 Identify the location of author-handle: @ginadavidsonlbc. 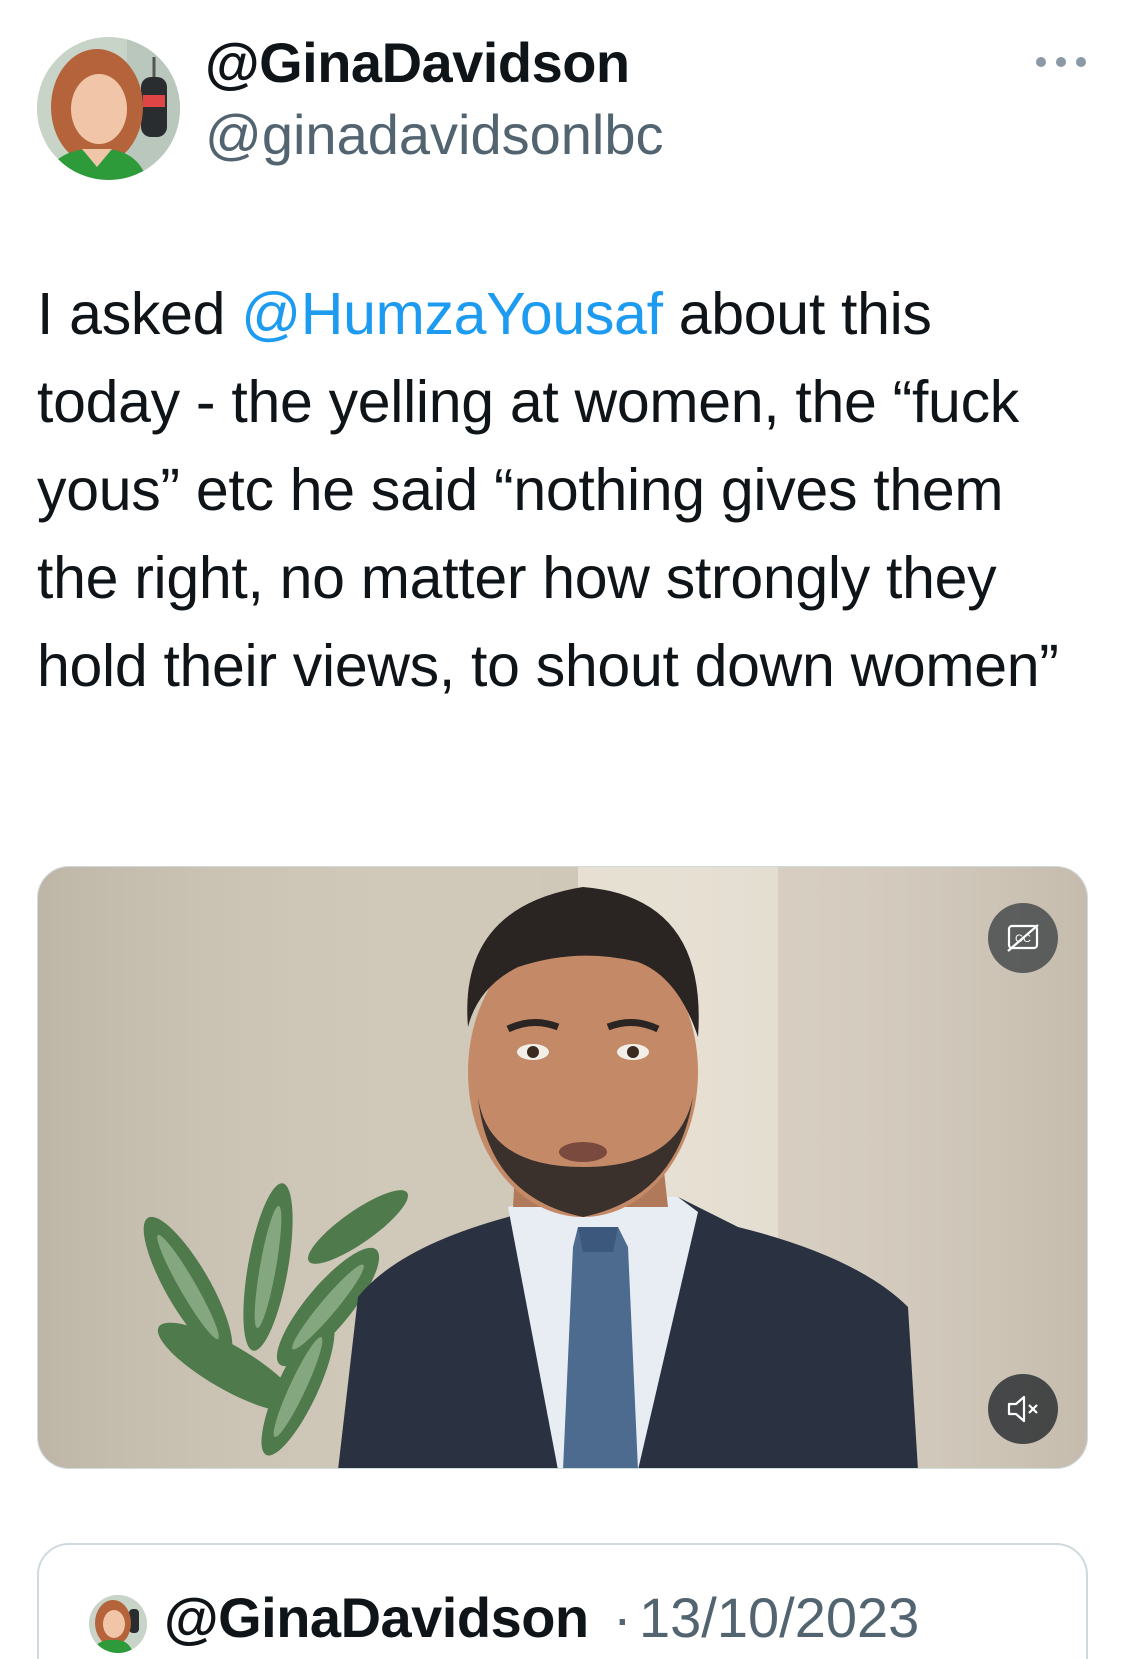
(434, 134).